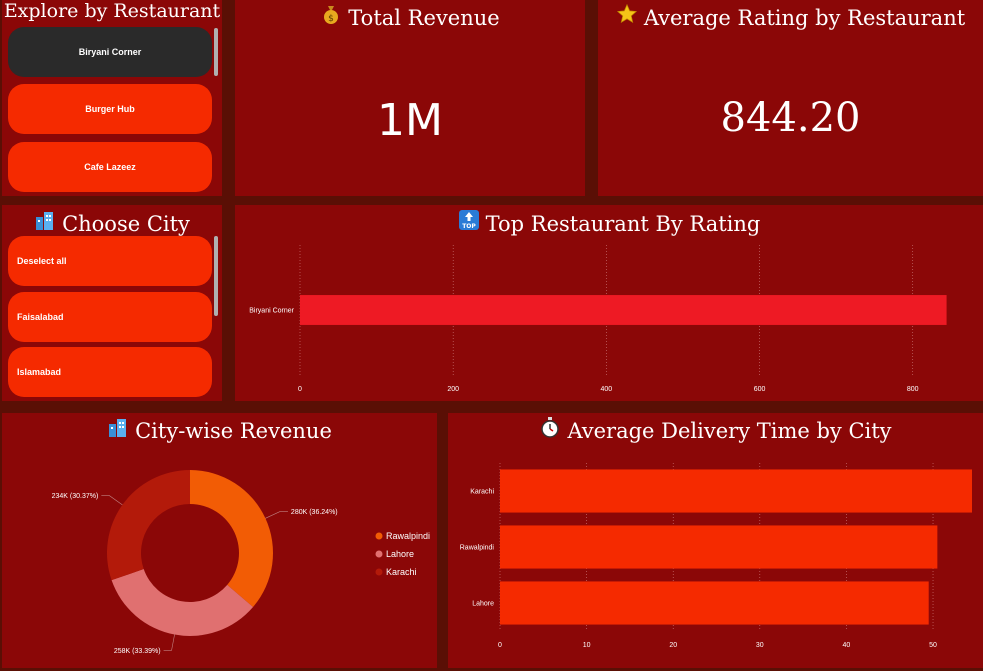 Image resolution: width=983 pixels, height=671 pixels. I want to click on y-category-label: Karachi, so click(482, 492).